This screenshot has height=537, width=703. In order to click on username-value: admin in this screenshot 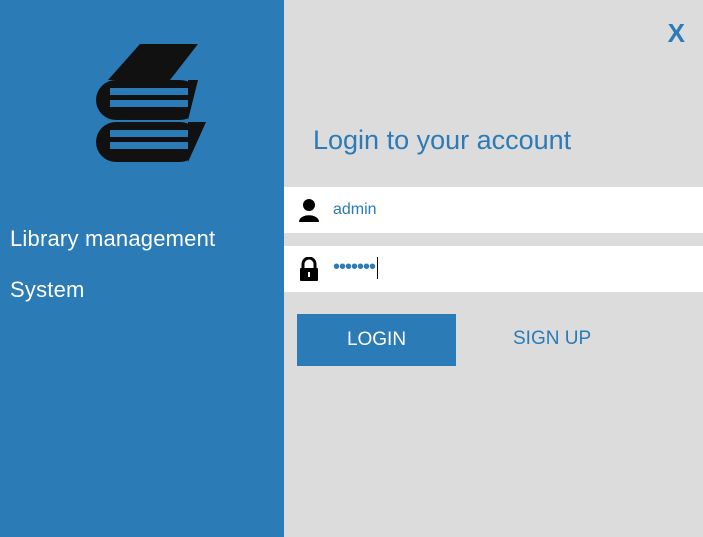, I will do `click(355, 209)`.